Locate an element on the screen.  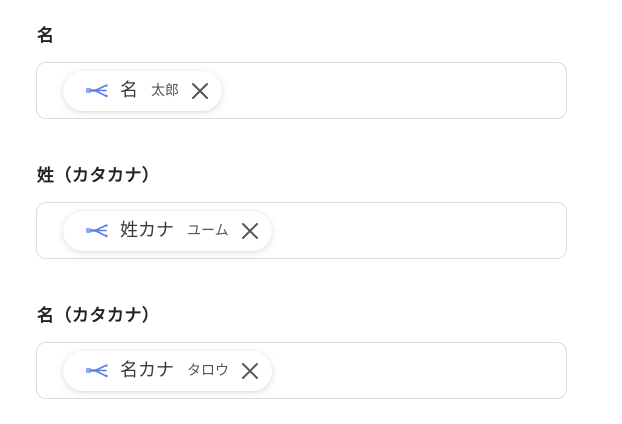
field-label-last-name-kana: 姓（カタカナ） is located at coordinates (98, 176).